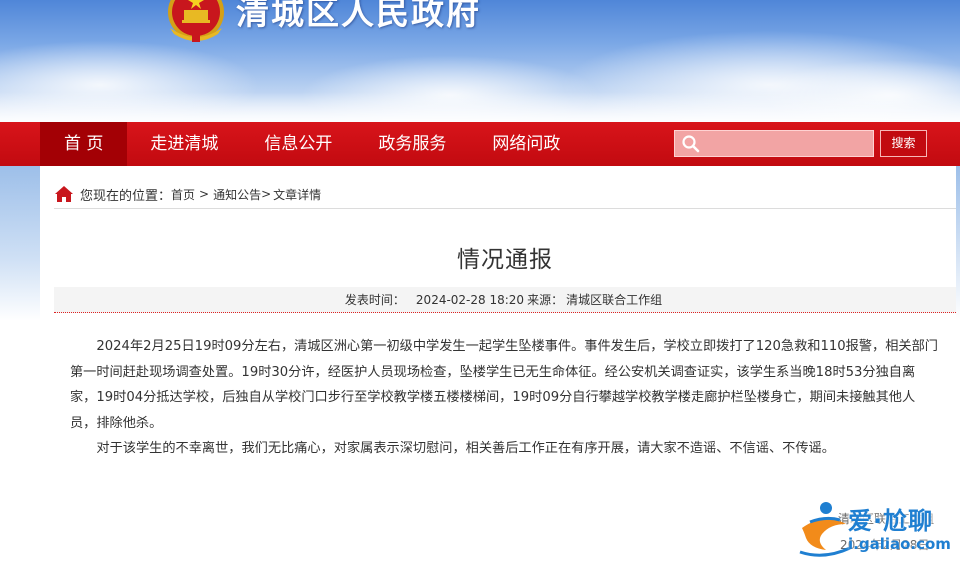 This screenshot has height=567, width=960. Describe the element at coordinates (374, 300) in the screenshot. I see `publish-label: 发表时间：` at that location.